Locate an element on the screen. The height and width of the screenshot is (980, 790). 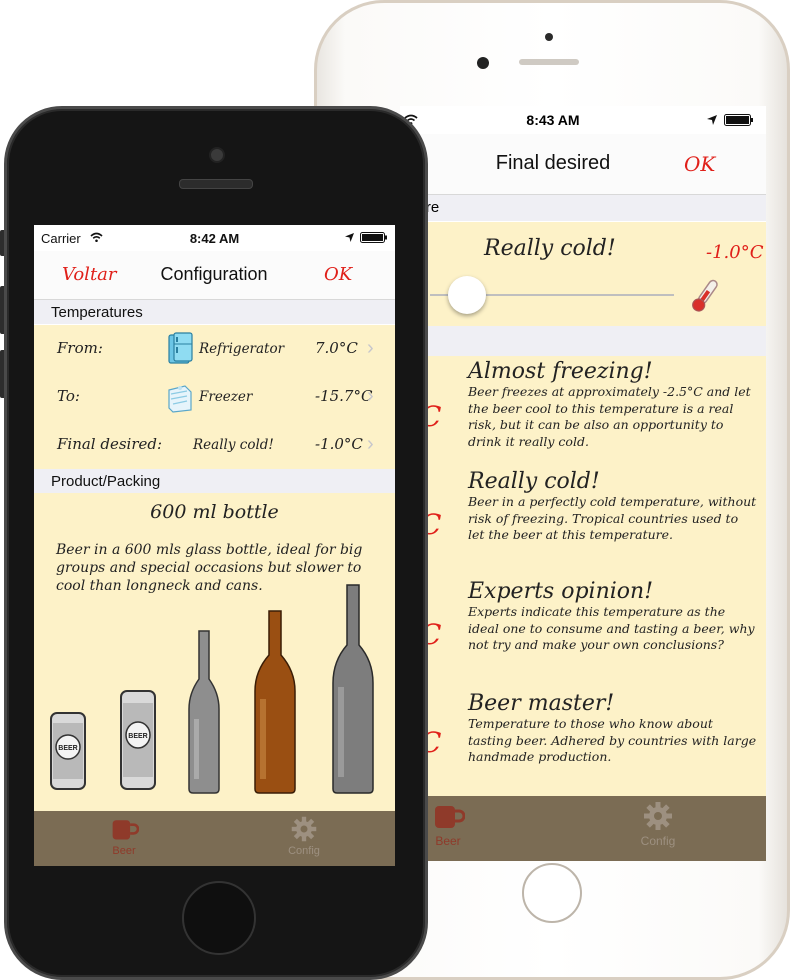
can-option: BEER is located at coordinates (68, 751).